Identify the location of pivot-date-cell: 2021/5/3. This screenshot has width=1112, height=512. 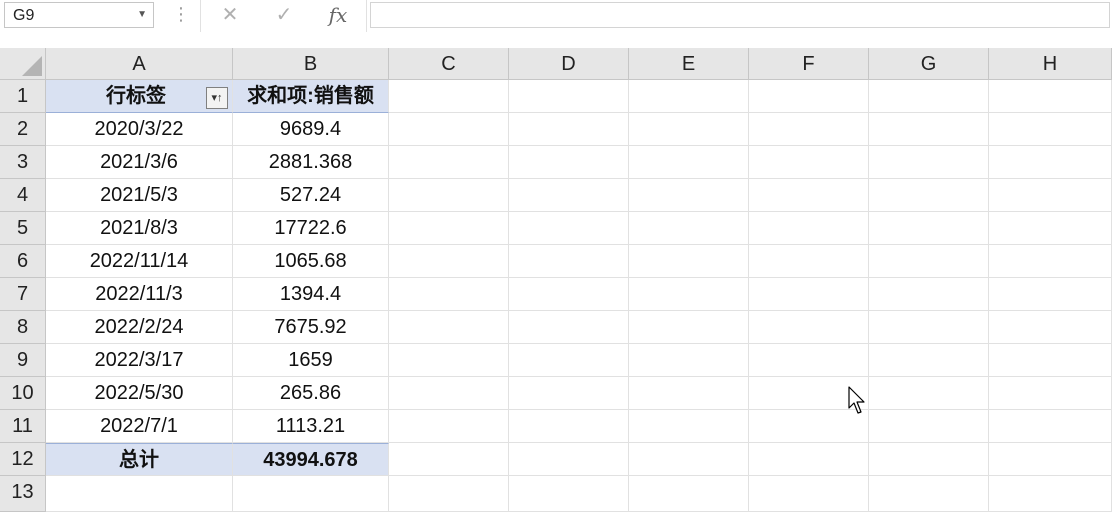
(139, 195).